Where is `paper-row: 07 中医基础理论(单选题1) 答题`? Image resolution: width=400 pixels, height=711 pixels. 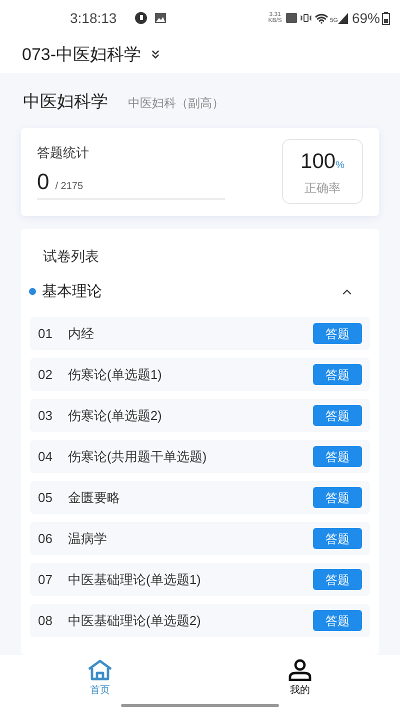 paper-row: 07 中医基础理论(单选题1) 答题 is located at coordinates (200, 579).